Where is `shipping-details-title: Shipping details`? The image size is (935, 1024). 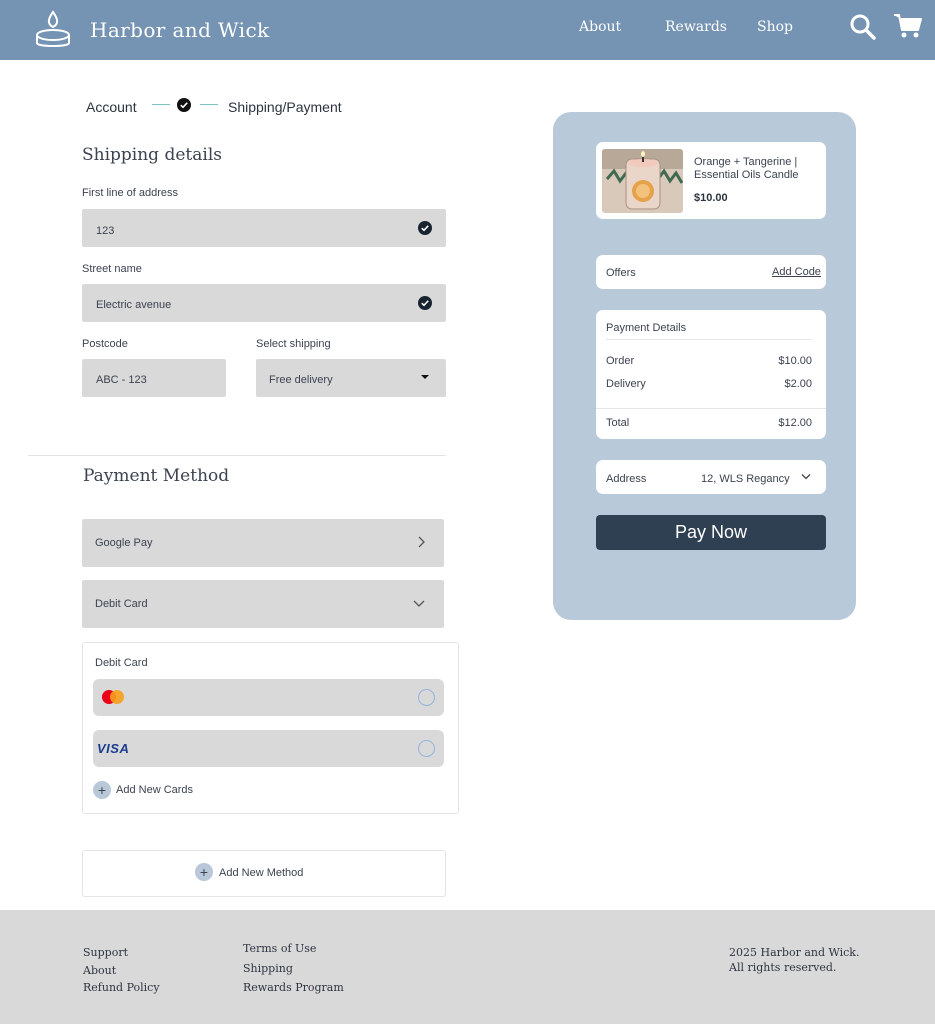 shipping-details-title: Shipping details is located at coordinates (152, 155).